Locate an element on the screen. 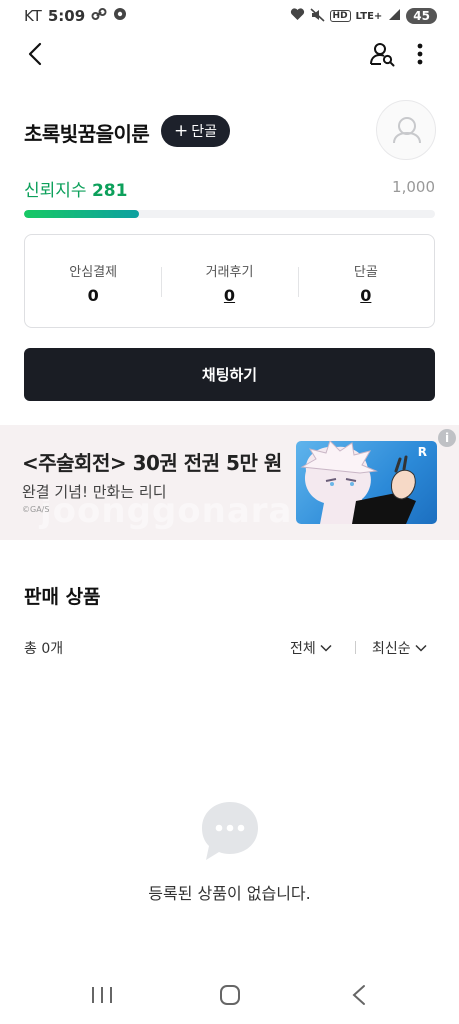 Image resolution: width=459 pixels, height=1024 pixels. lte-icon: LTE+ is located at coordinates (369, 16).